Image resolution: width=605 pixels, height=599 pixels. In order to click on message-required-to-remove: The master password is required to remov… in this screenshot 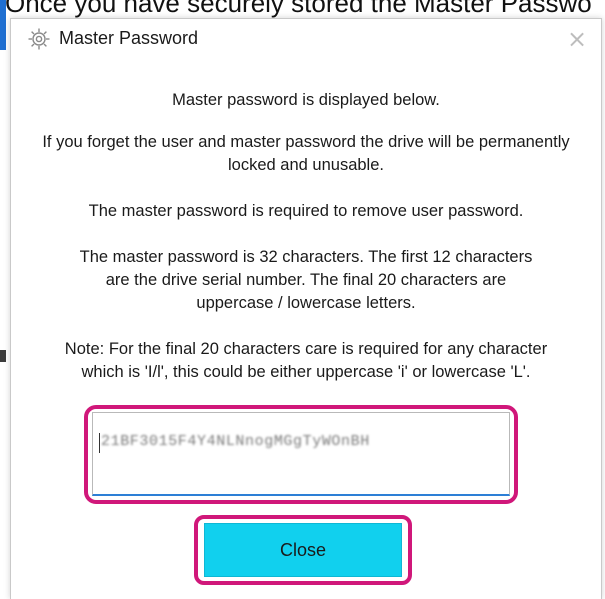, I will do `click(306, 211)`.